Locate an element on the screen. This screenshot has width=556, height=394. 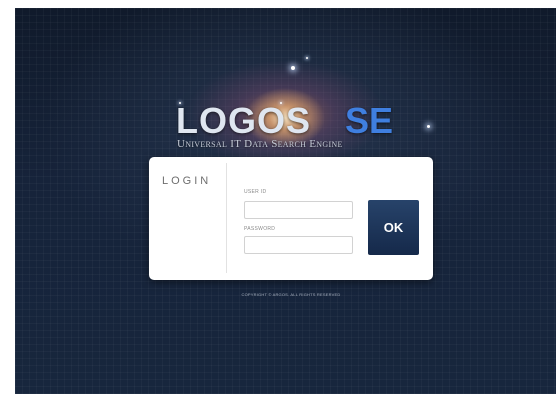
logo: LOGOS SE Universal IT Data Search Engine is located at coordinates (290, 130).